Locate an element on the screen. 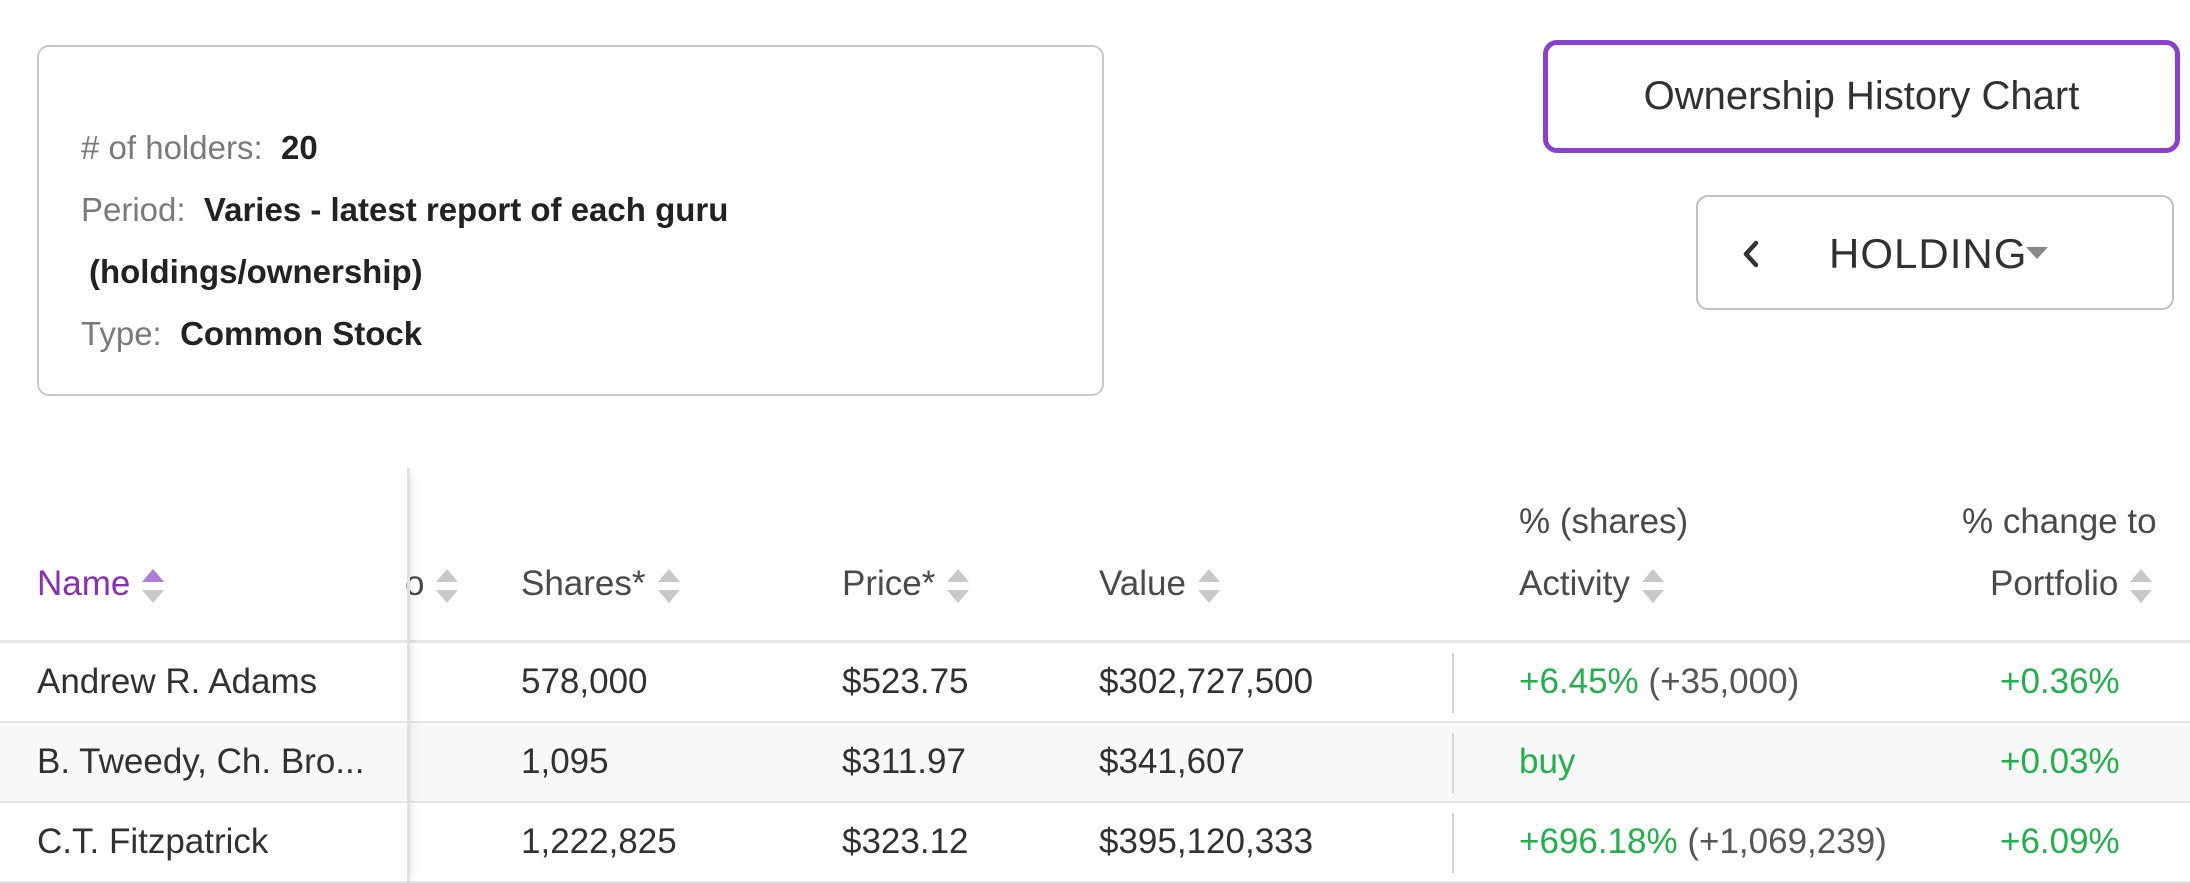 This screenshot has height=883, width=2190. type-line: Type: Common Stock is located at coordinates (251, 334).